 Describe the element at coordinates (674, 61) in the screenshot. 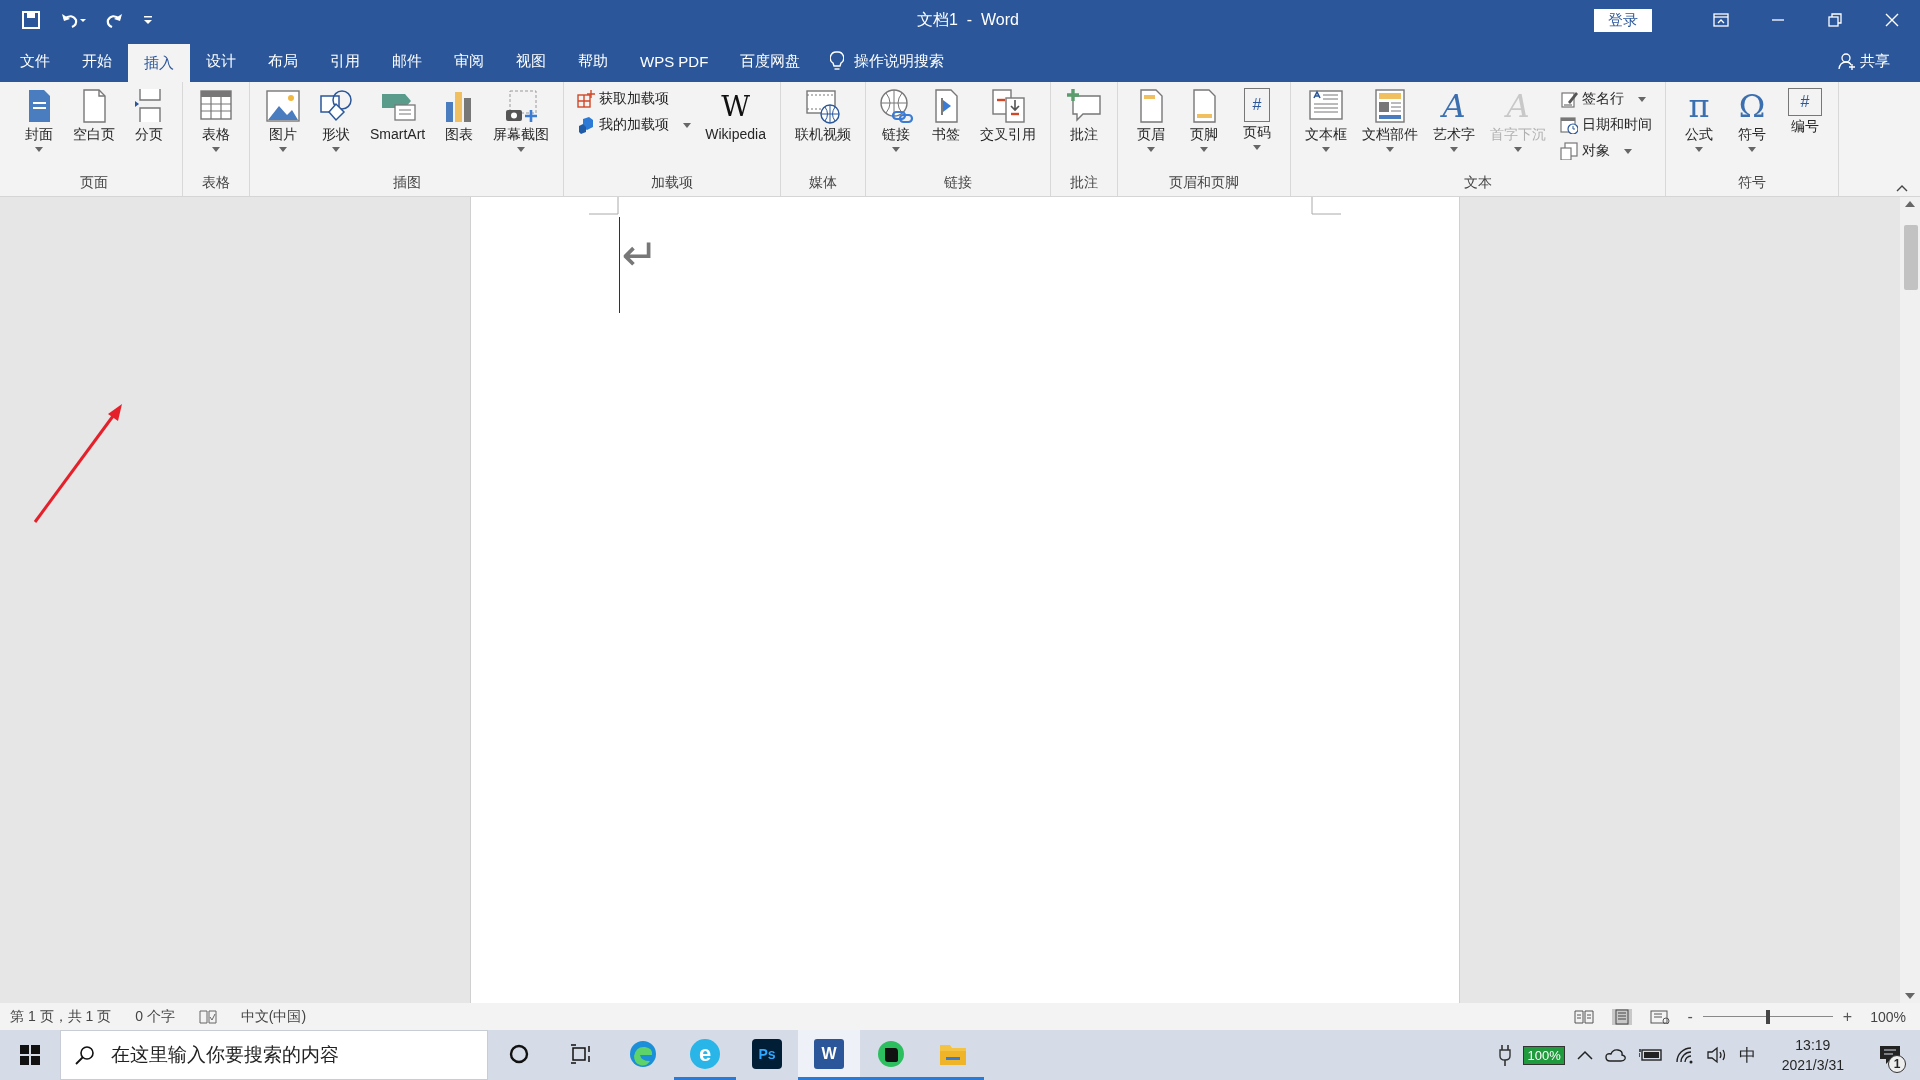

I see `ribbon-tab: WPS PDF` at that location.